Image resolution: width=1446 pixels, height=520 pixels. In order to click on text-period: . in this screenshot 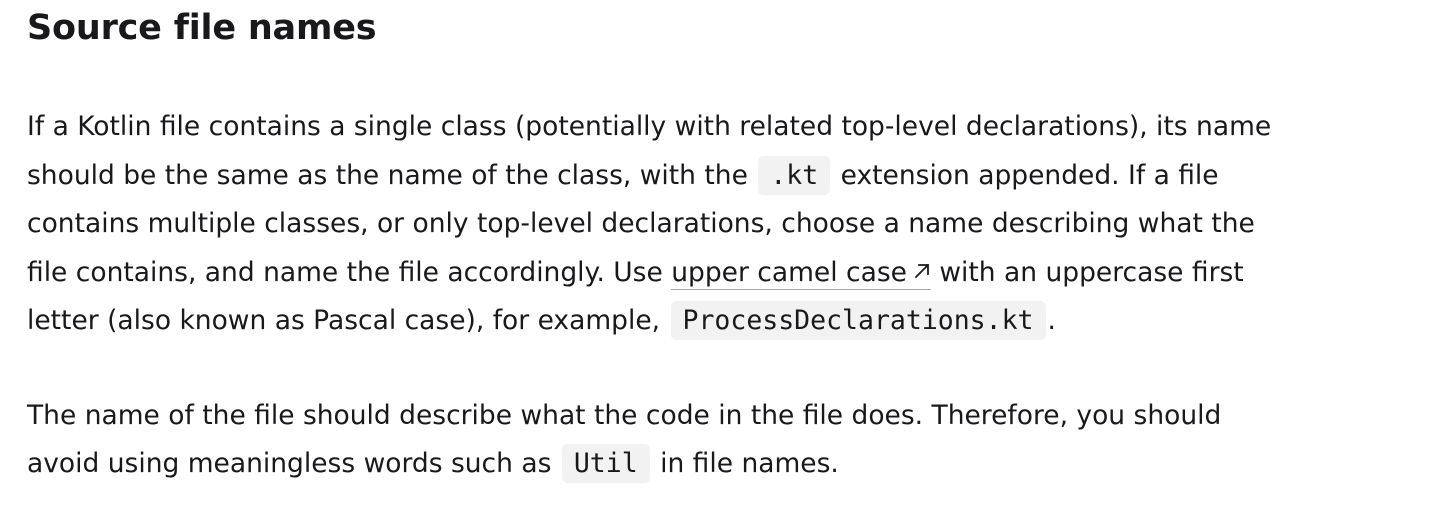, I will do `click(1051, 320)`.